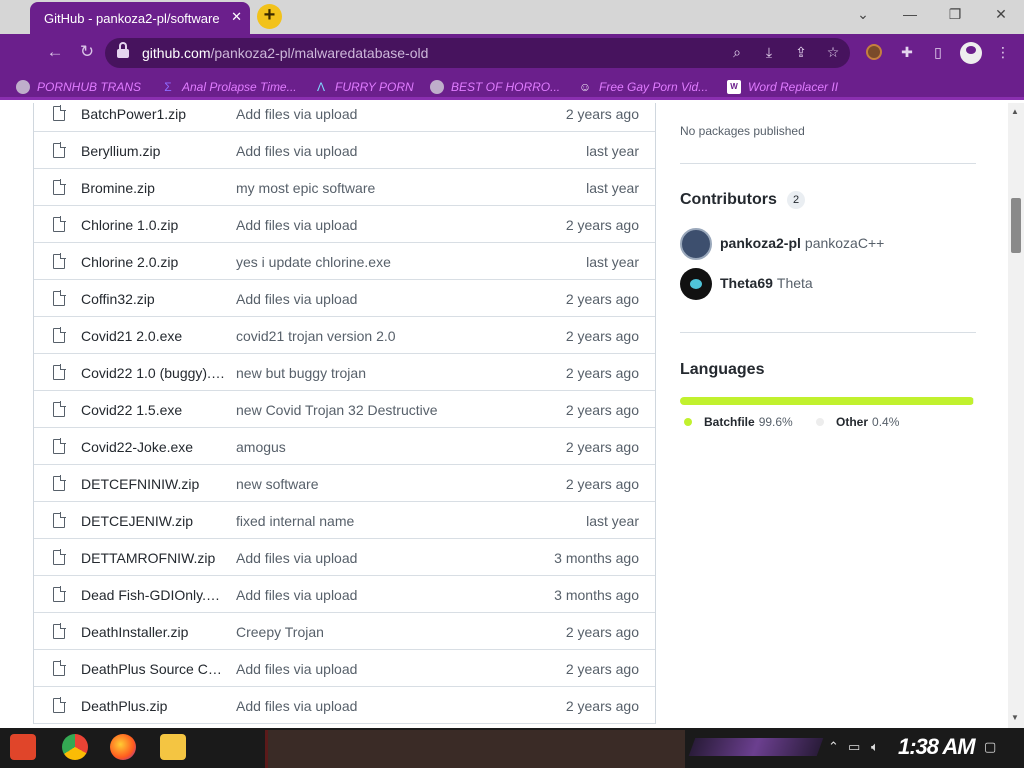 The height and width of the screenshot is (768, 1024). What do you see at coordinates (863, 14) in the screenshot?
I see `tab-search-dropdown-icon: ⌄` at bounding box center [863, 14].